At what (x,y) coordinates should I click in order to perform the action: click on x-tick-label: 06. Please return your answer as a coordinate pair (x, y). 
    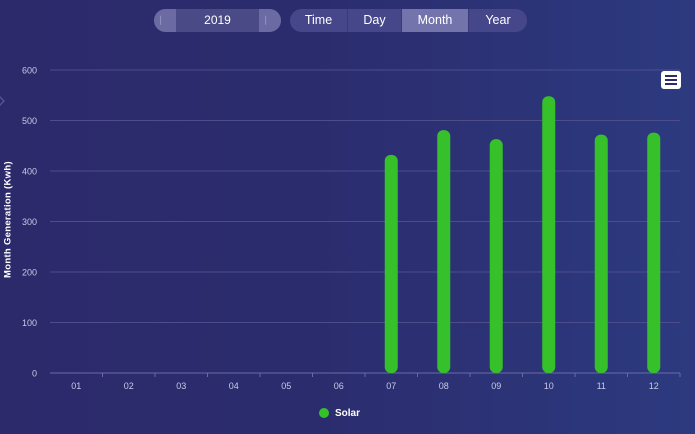
    Looking at the image, I should click on (339, 386).